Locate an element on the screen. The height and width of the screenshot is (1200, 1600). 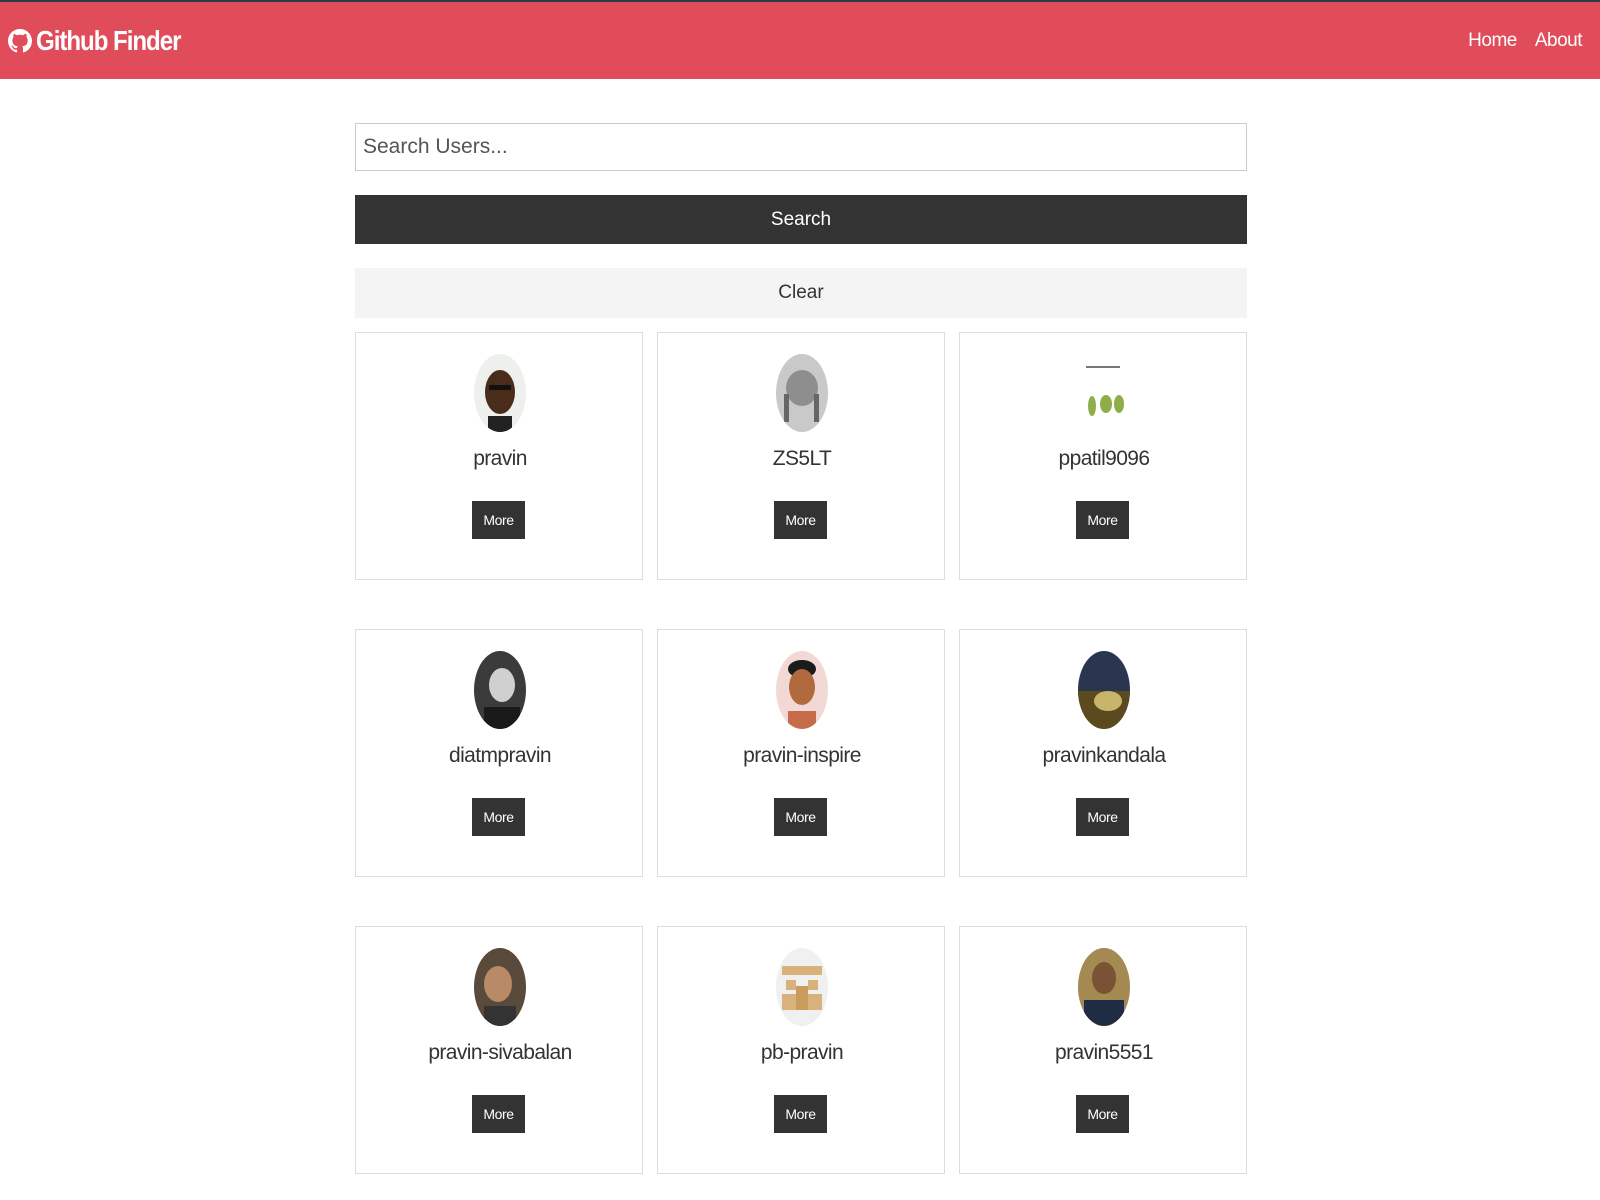
username: pravin5551 is located at coordinates (1104, 1052).